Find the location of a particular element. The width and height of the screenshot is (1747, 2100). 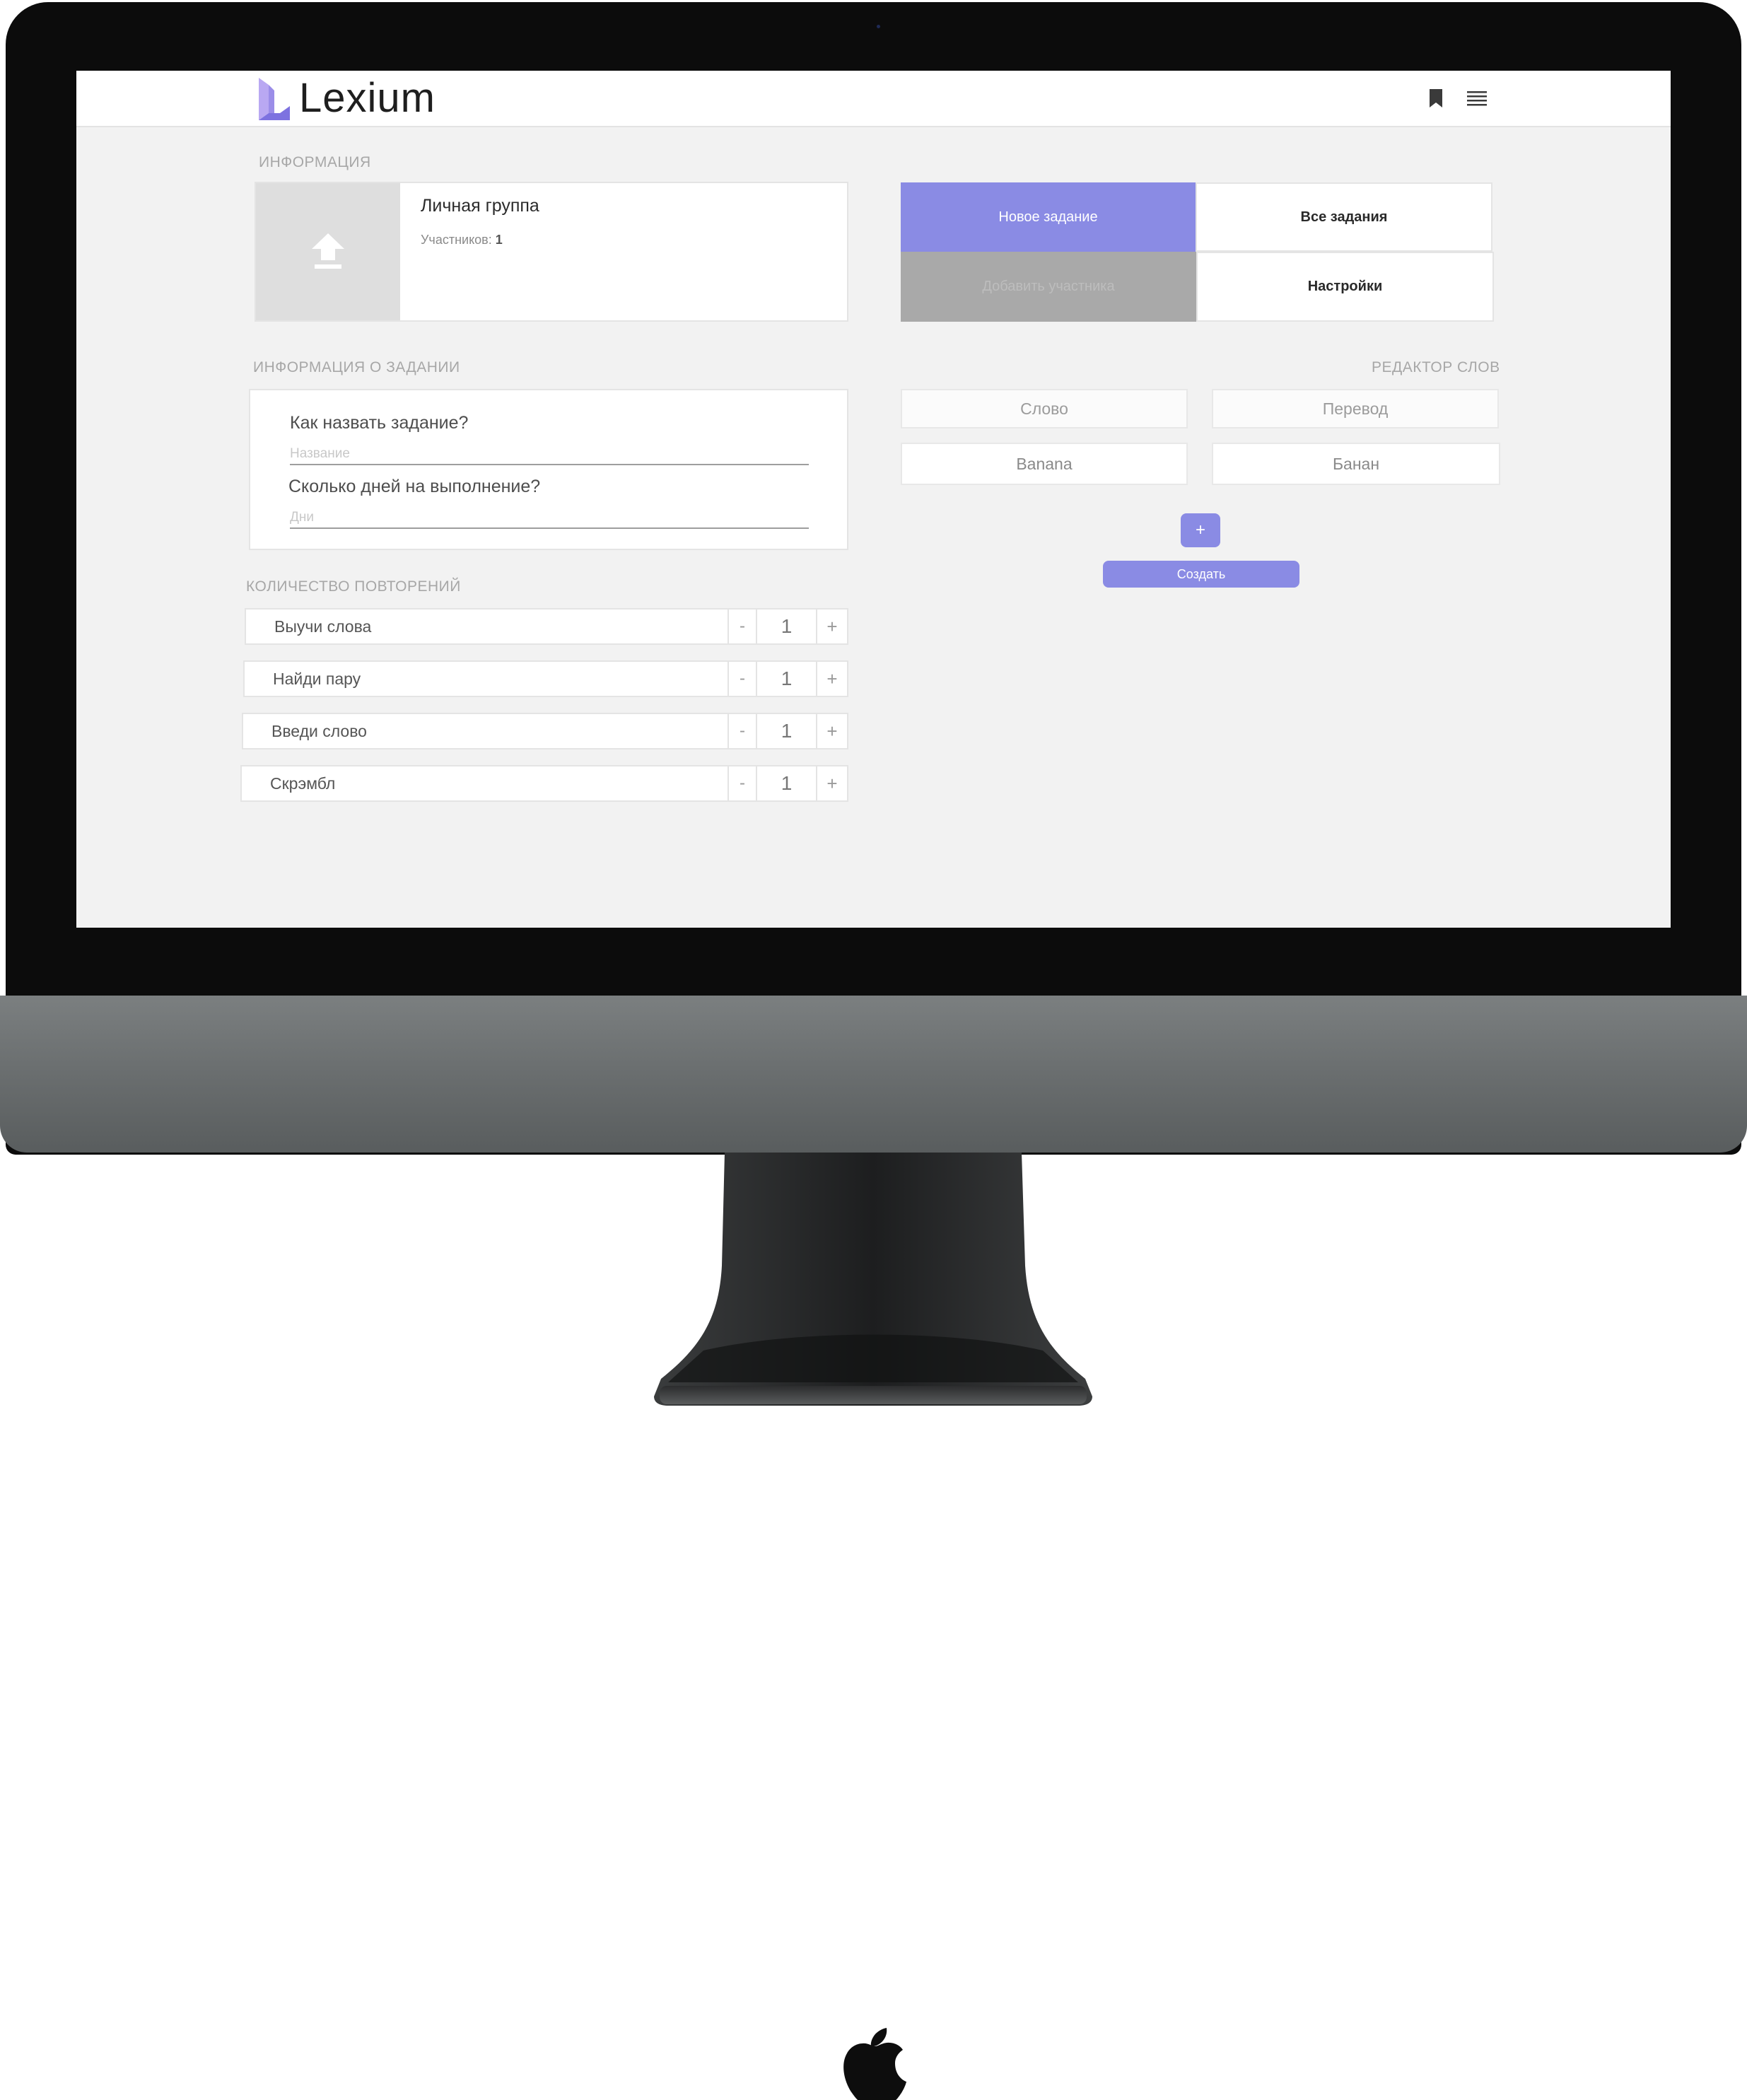

settings-button: Настройки is located at coordinates (1345, 287).